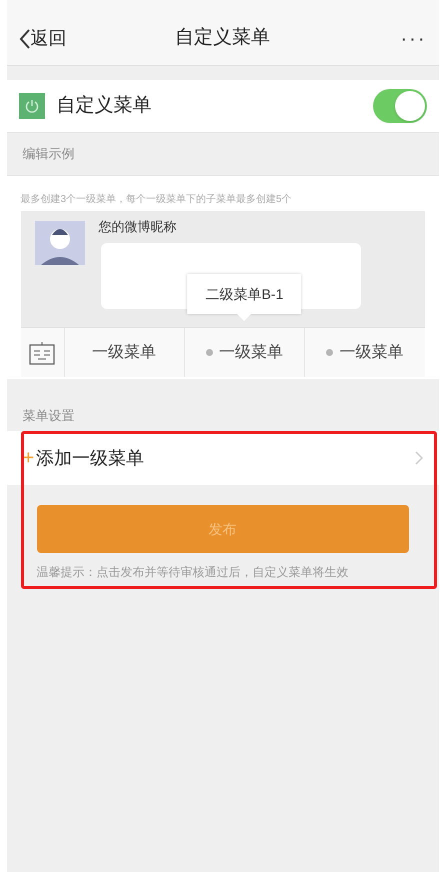 This screenshot has width=445, height=872. I want to click on back-icon, so click(24, 39).